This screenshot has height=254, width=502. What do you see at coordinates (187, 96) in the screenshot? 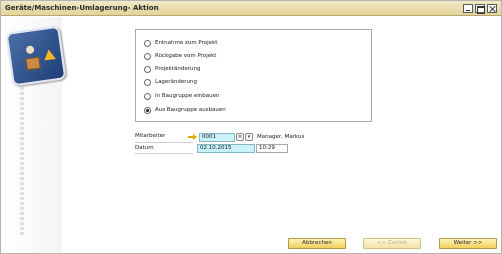
I see `option-label: In Baugruppe einbauen` at bounding box center [187, 96].